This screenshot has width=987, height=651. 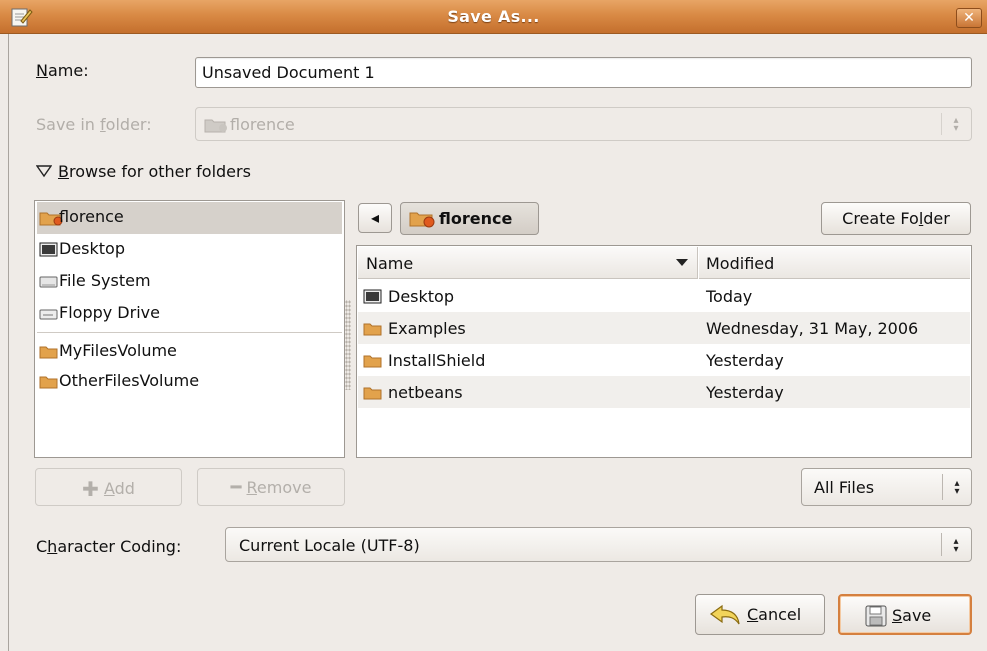 What do you see at coordinates (189, 282) in the screenshot?
I see `places-item-file-system: File System` at bounding box center [189, 282].